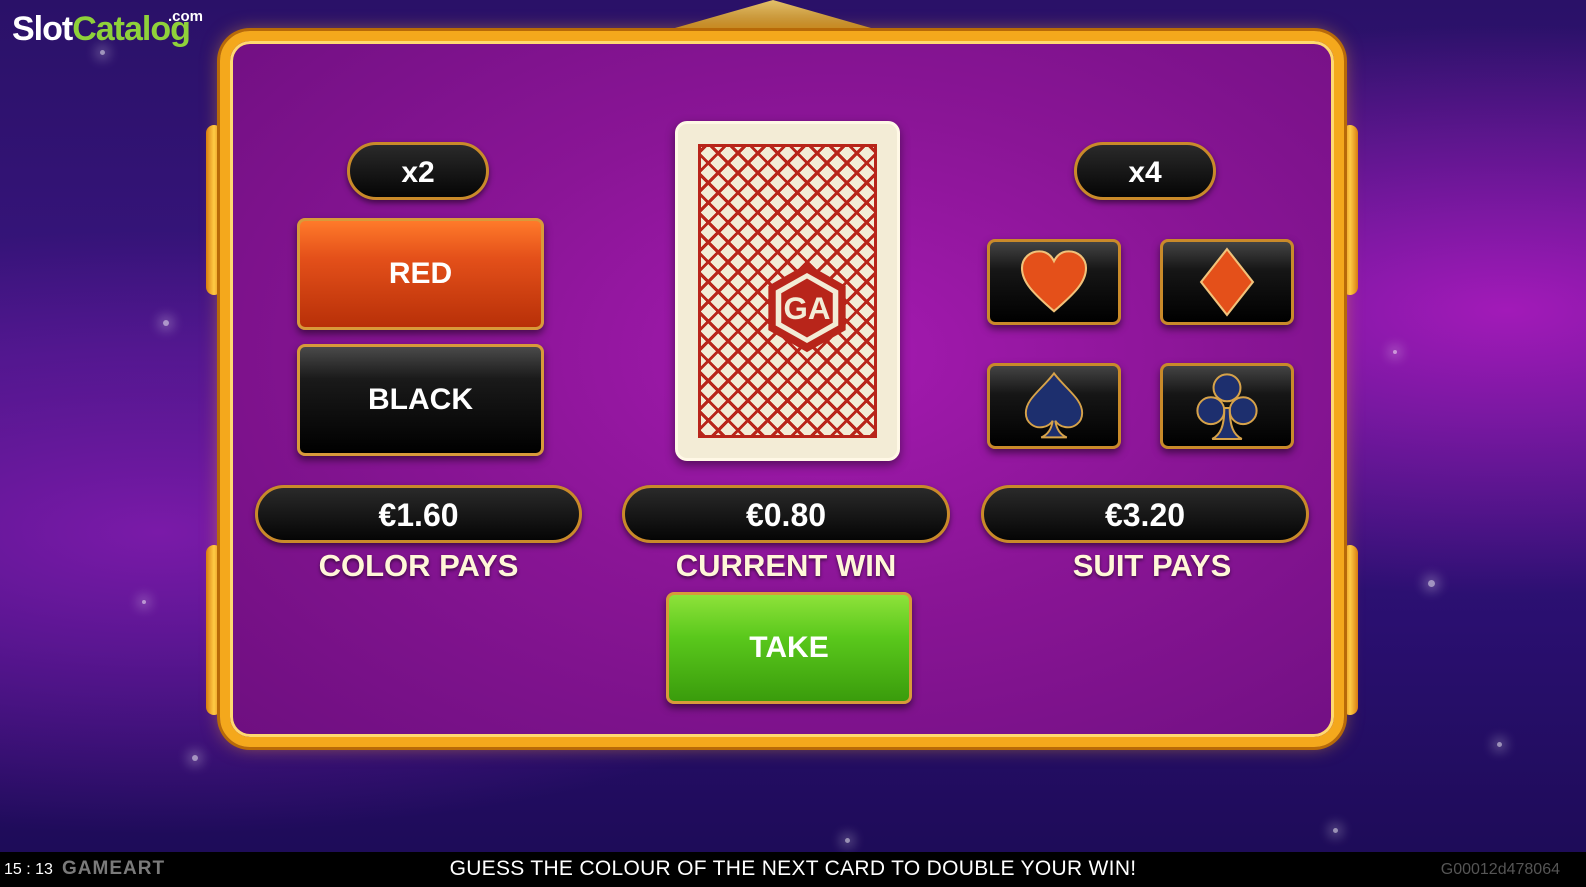 The width and height of the screenshot is (1586, 887). I want to click on logo-text-com: .com, so click(186, 16).